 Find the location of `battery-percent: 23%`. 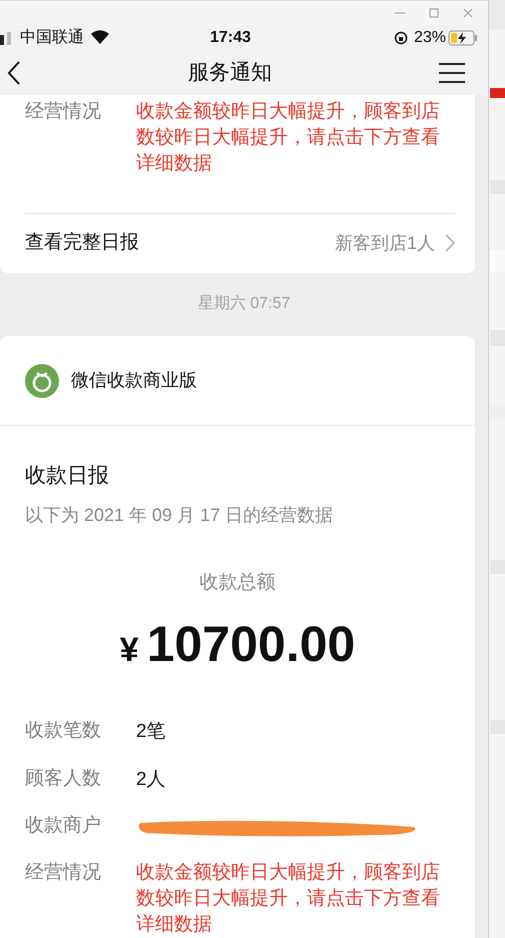

battery-percent: 23% is located at coordinates (430, 38).